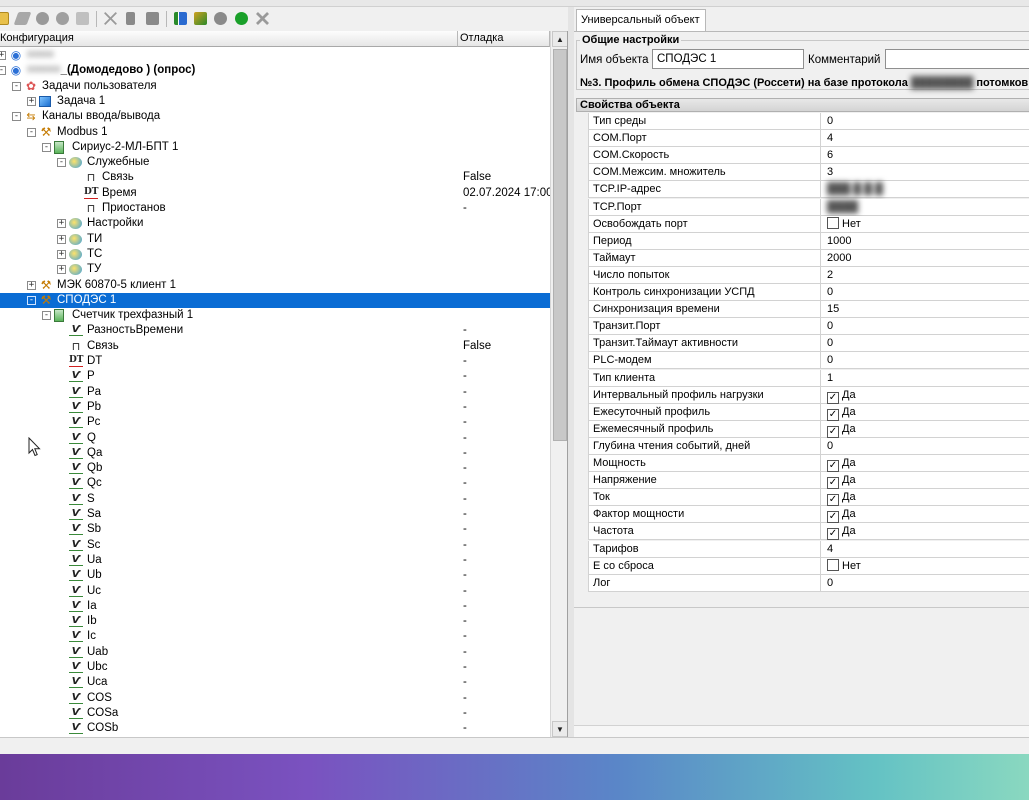 This screenshot has height=800, width=1029. What do you see at coordinates (275, 239) in the screenshot?
I see `tree-item: + ТИ` at bounding box center [275, 239].